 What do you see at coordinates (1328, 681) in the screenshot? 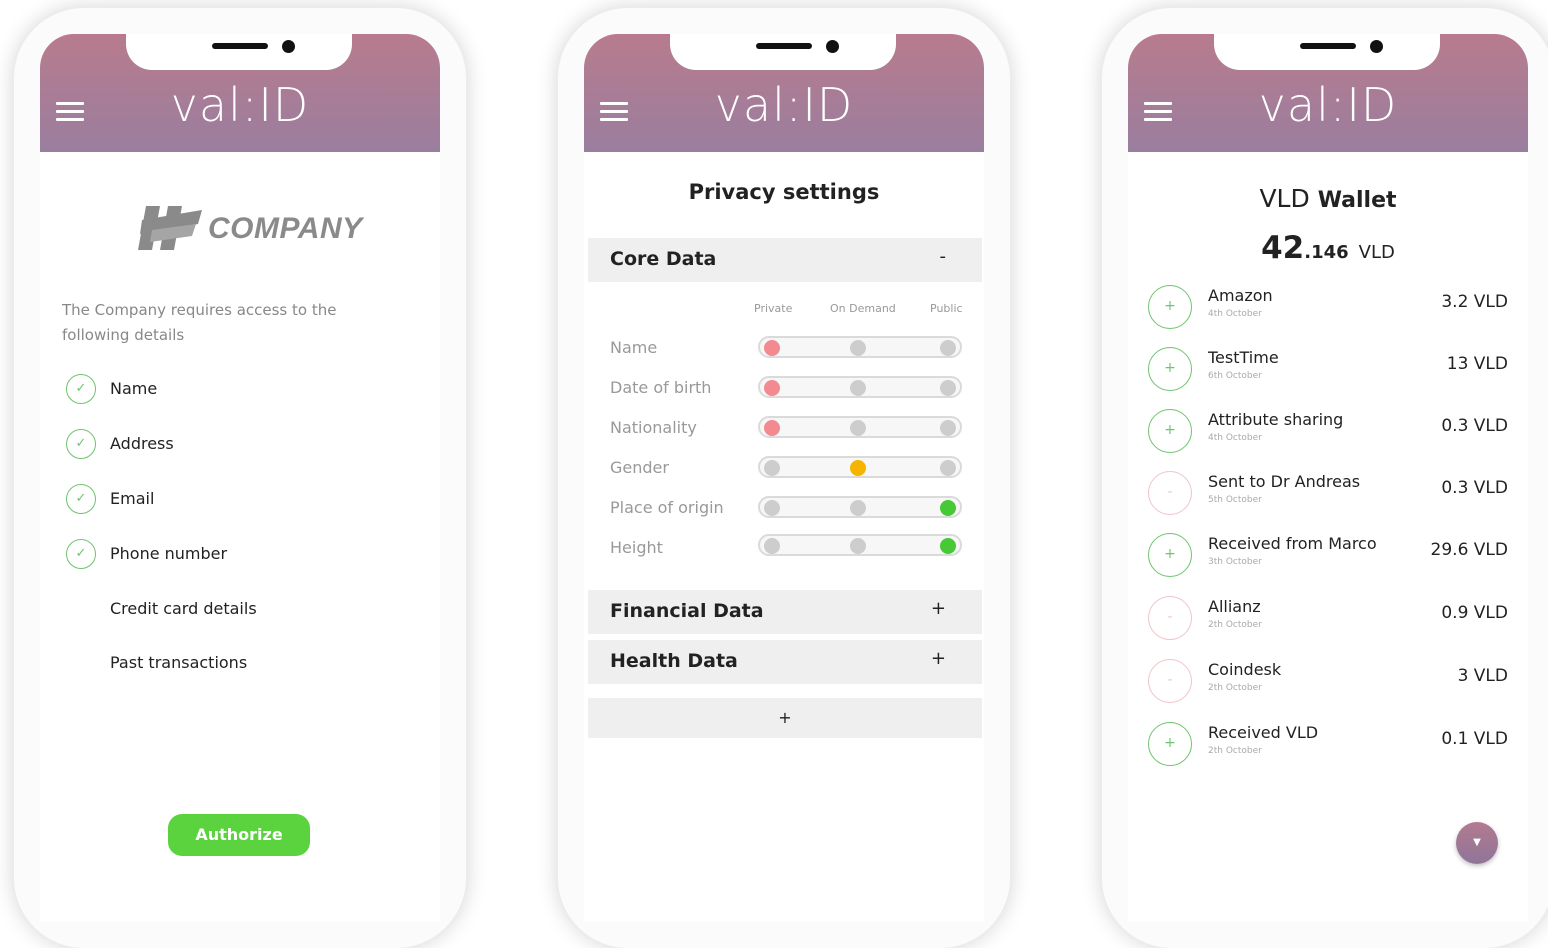
I see `transaction-row: - Coindesk 2th October 3 VLD` at bounding box center [1328, 681].